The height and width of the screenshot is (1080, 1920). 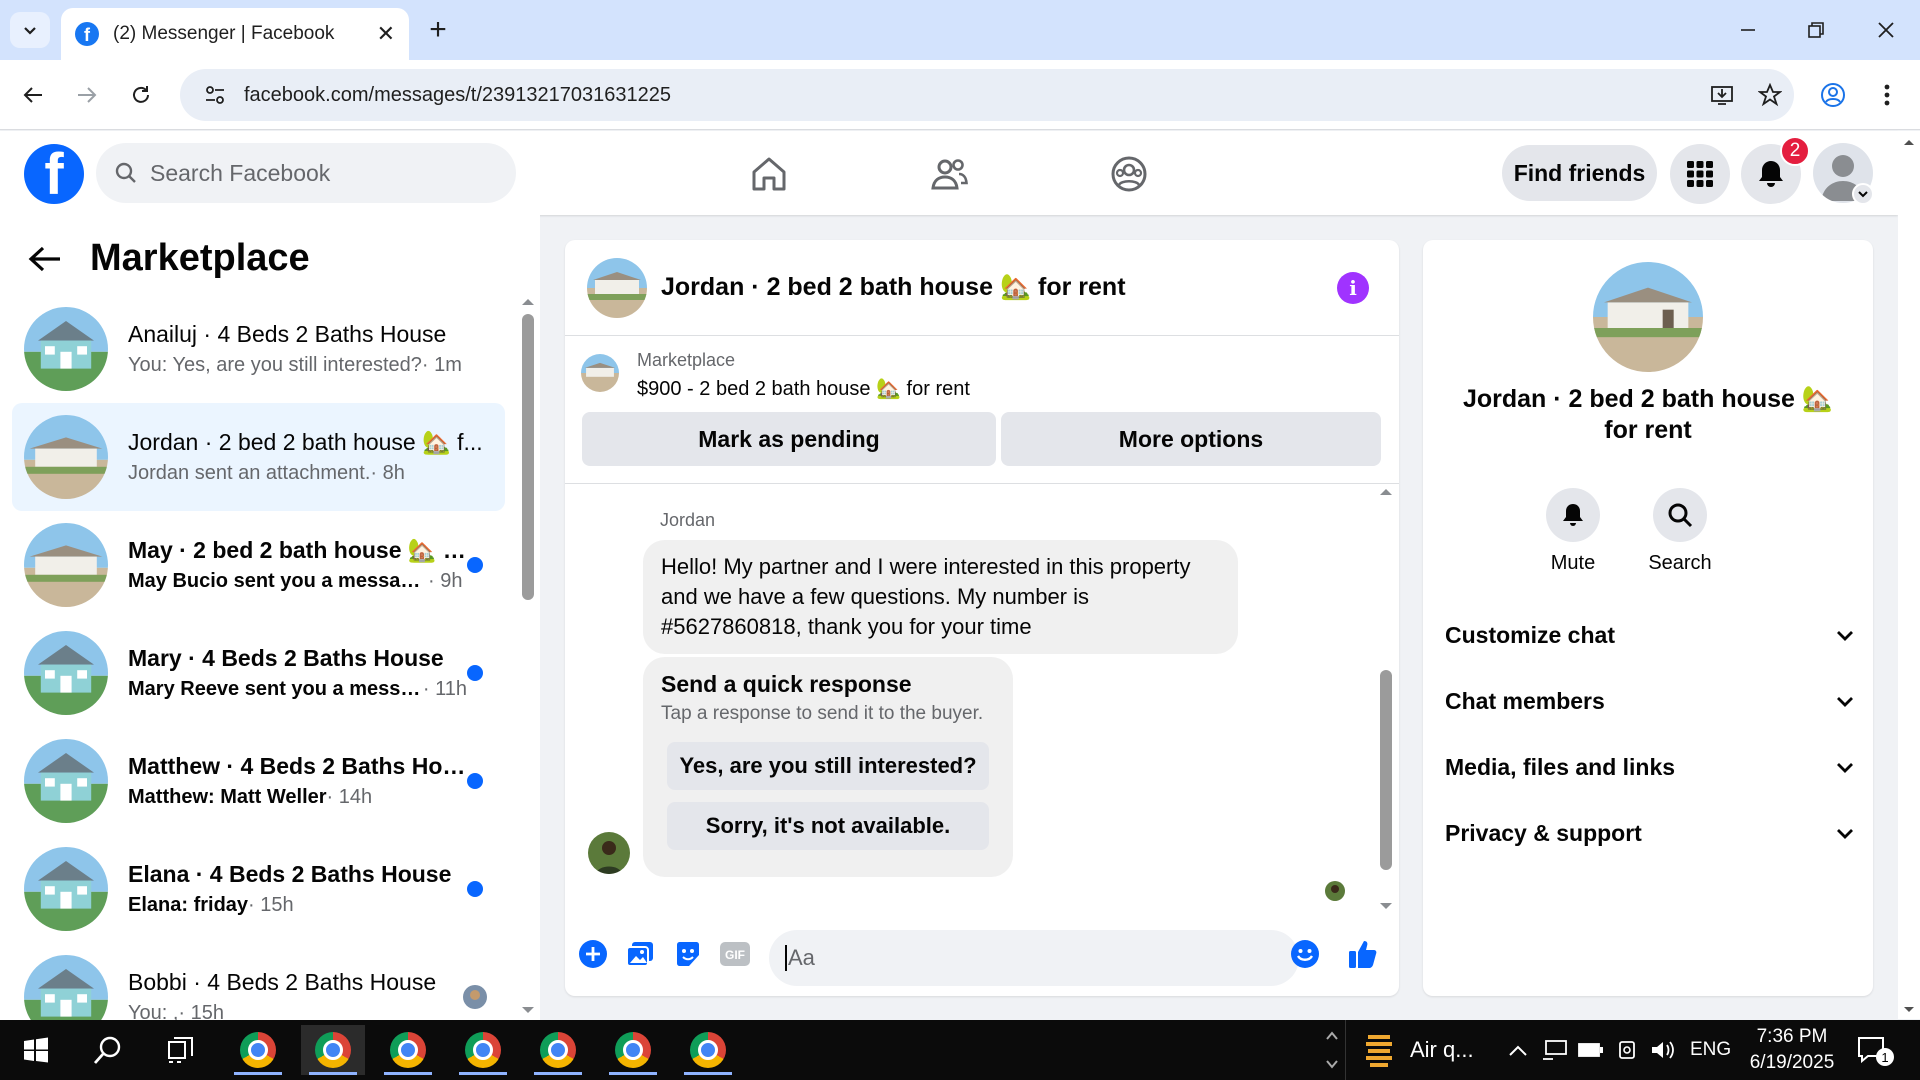 I want to click on bookmark-star-icon, so click(x=1770, y=95).